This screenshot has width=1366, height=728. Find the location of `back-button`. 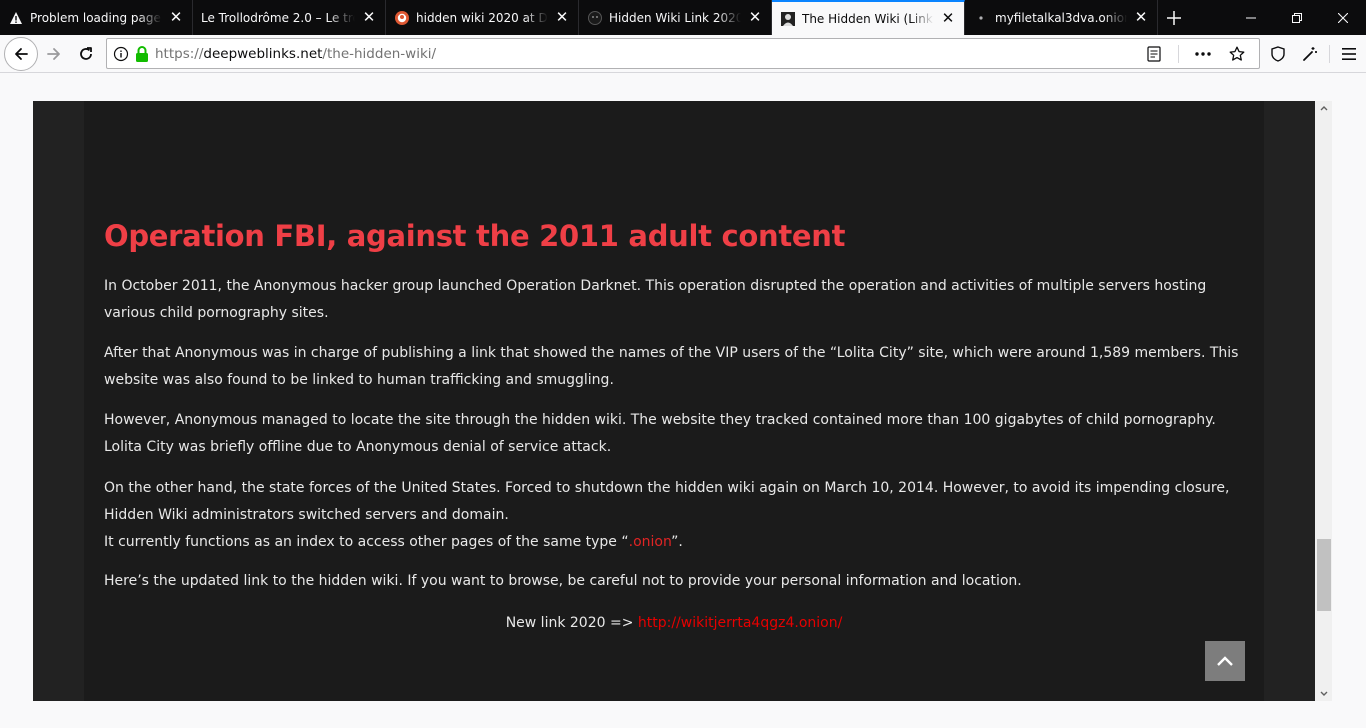

back-button is located at coordinates (21, 53).